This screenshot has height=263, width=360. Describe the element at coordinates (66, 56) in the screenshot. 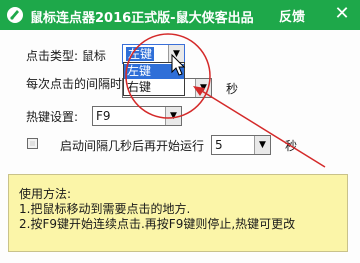

I see `click-type-label: 点击类型: 鼠标` at that location.